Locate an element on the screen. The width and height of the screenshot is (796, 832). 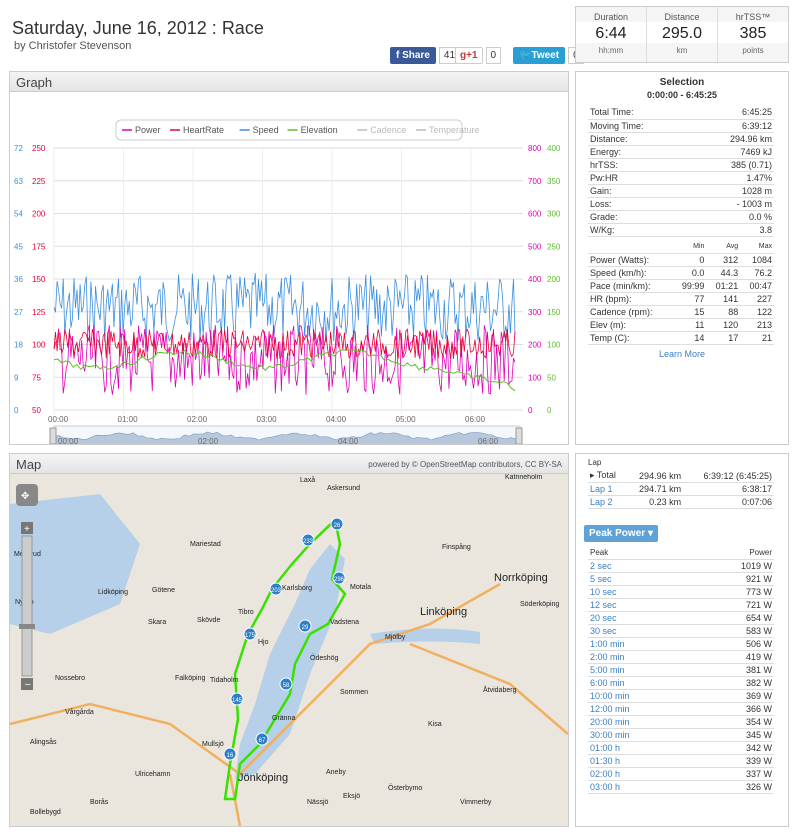
peak-row: 12 sec 721 W is located at coordinates (681, 605).